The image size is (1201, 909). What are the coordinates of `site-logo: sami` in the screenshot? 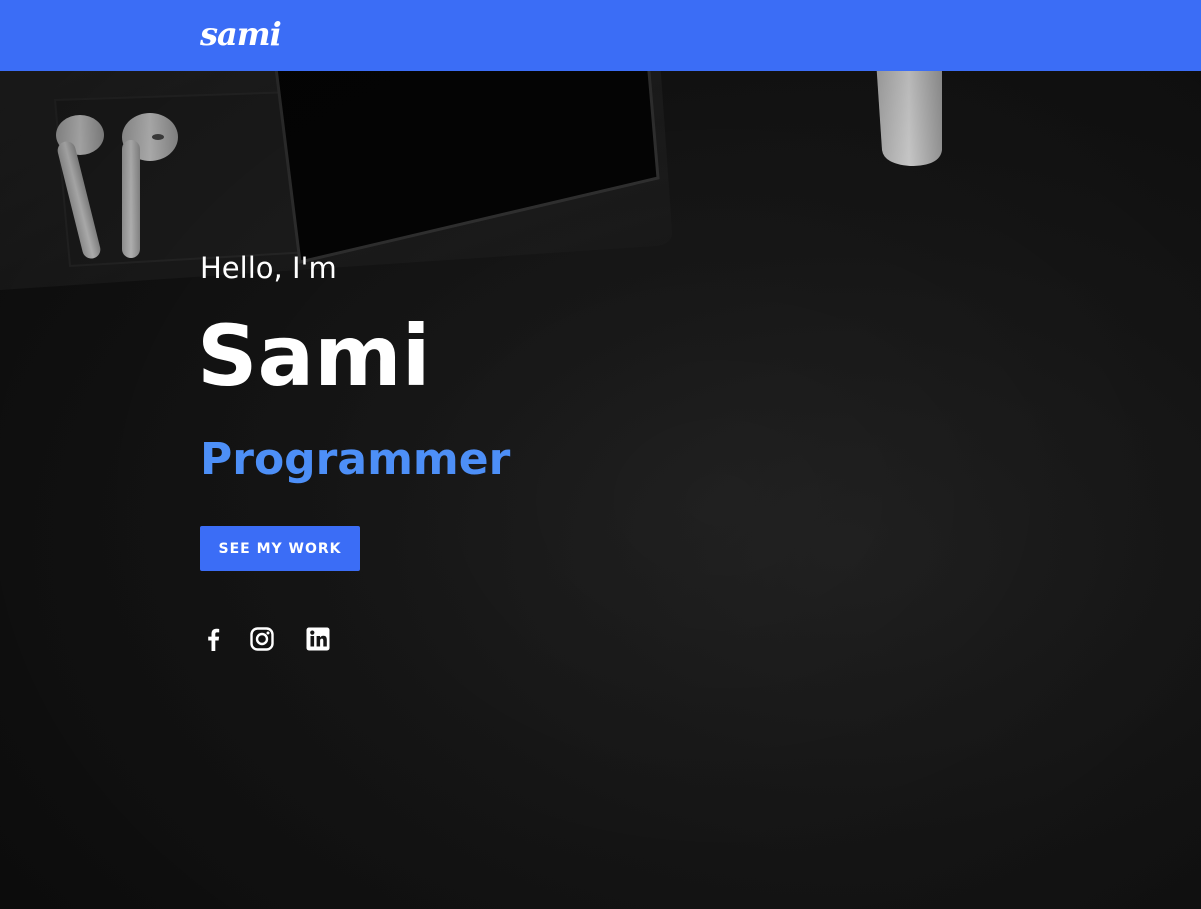 It's located at (241, 34).